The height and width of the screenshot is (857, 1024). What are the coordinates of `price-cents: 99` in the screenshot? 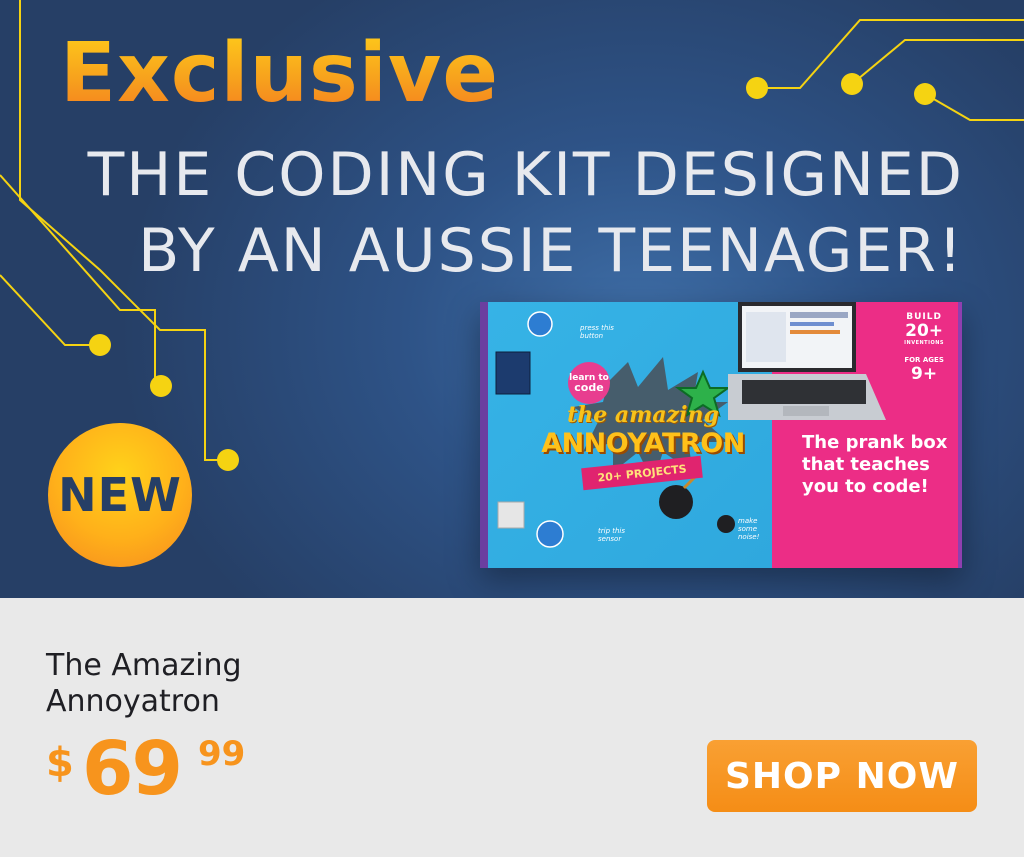 It's located at (222, 754).